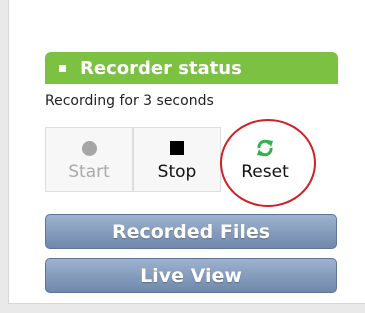 Image resolution: width=365 pixels, height=313 pixels. Describe the element at coordinates (177, 148) in the screenshot. I see `square-icon` at that location.